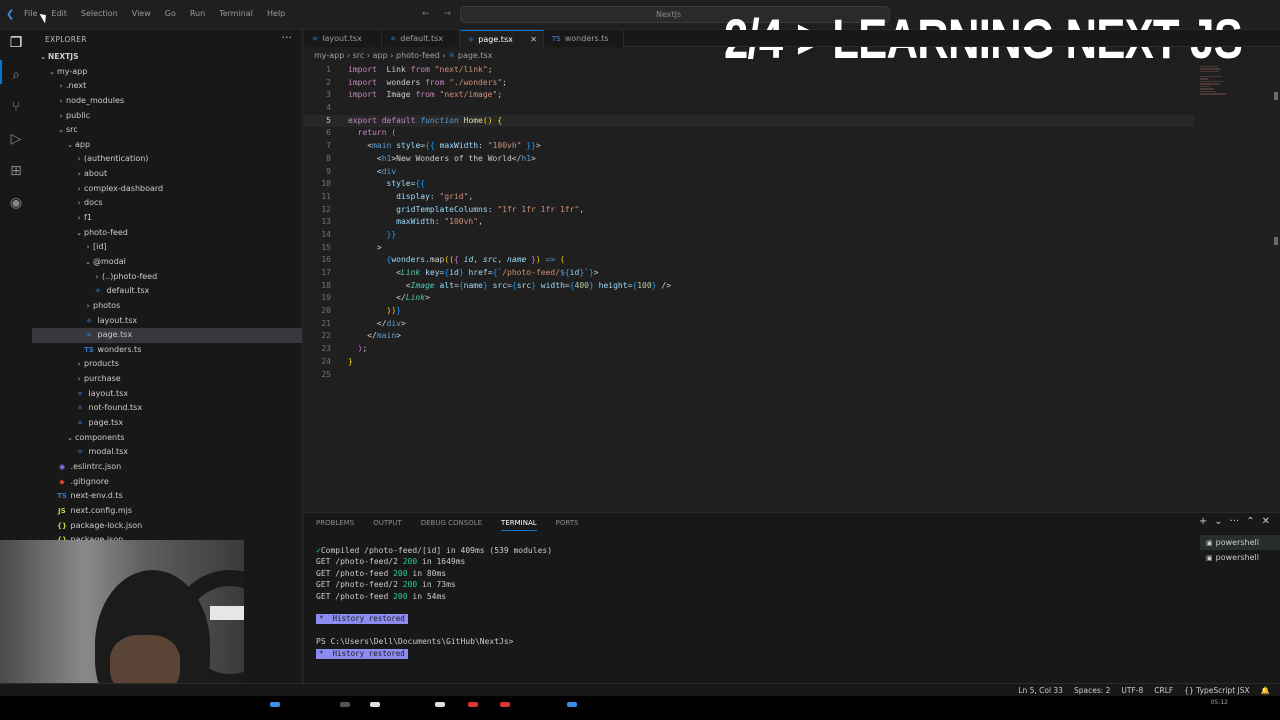 Image resolution: width=1280 pixels, height=720 pixels. I want to click on menu-selection: Selection, so click(99, 13).